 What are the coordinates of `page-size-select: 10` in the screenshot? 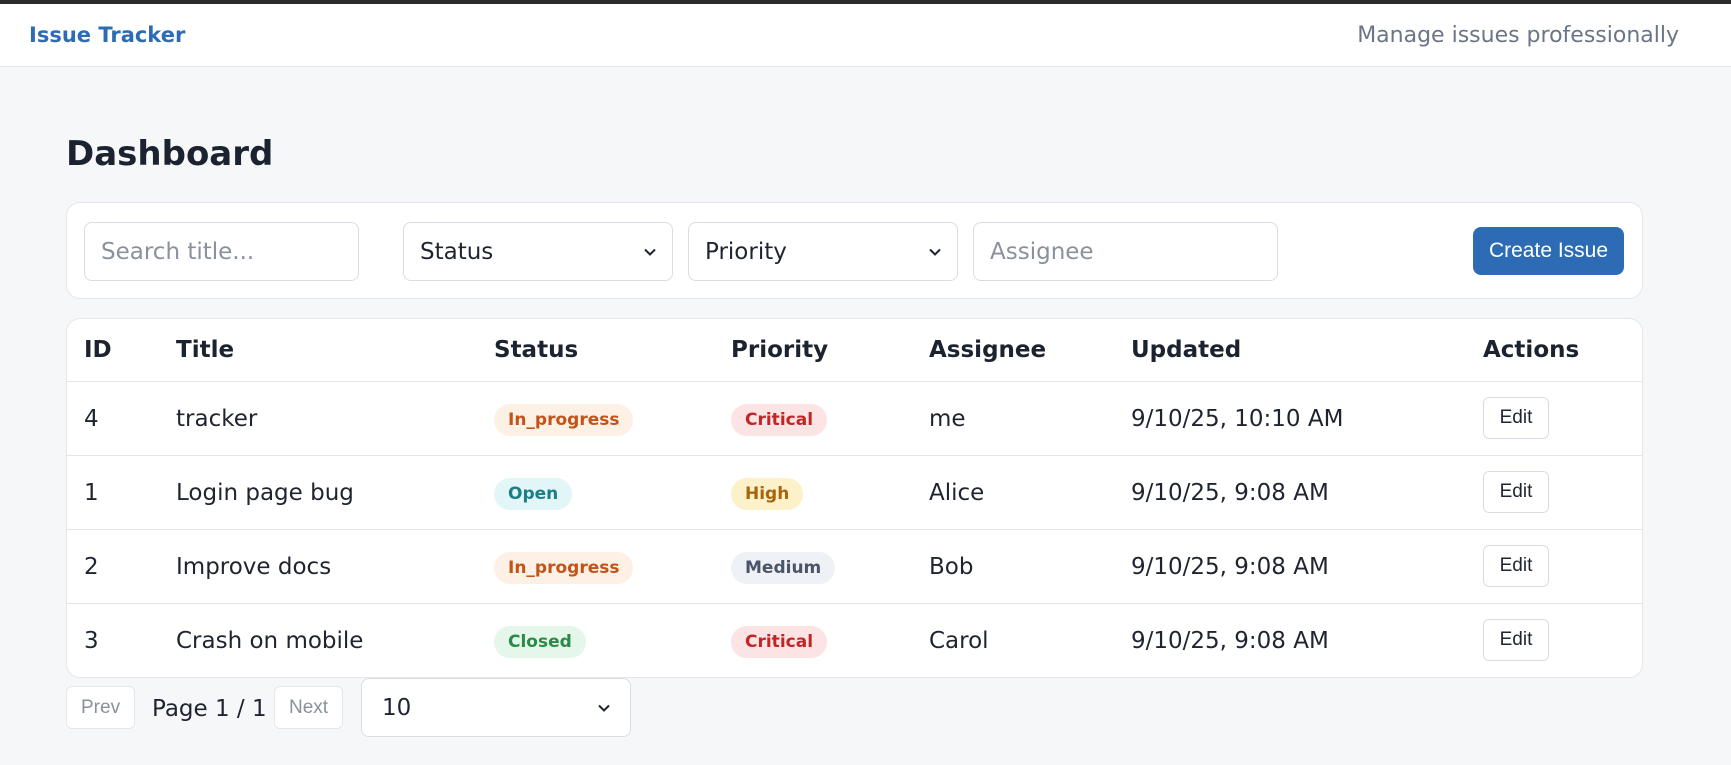 It's located at (496, 707).